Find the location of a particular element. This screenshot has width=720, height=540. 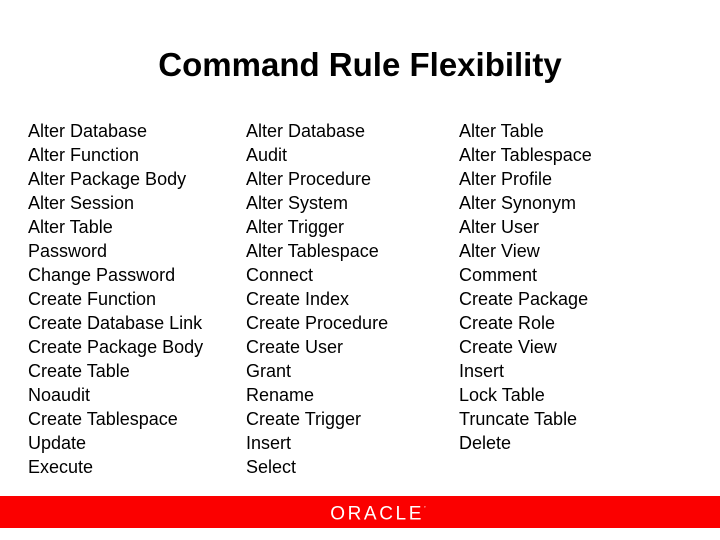

list-item: Alter System is located at coordinates (297, 203).